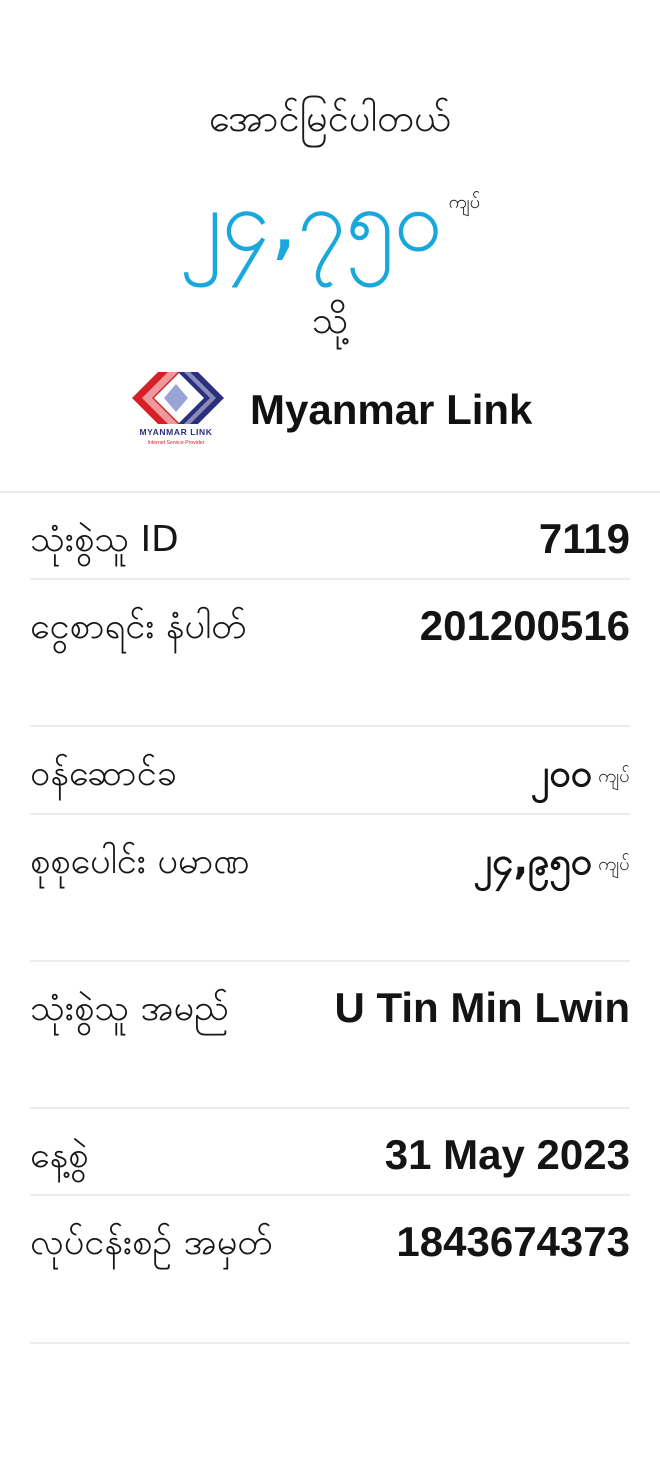 The height and width of the screenshot is (1473, 660). I want to click on status-text: အောင်မြင်ပါတယ်, so click(330, 118).